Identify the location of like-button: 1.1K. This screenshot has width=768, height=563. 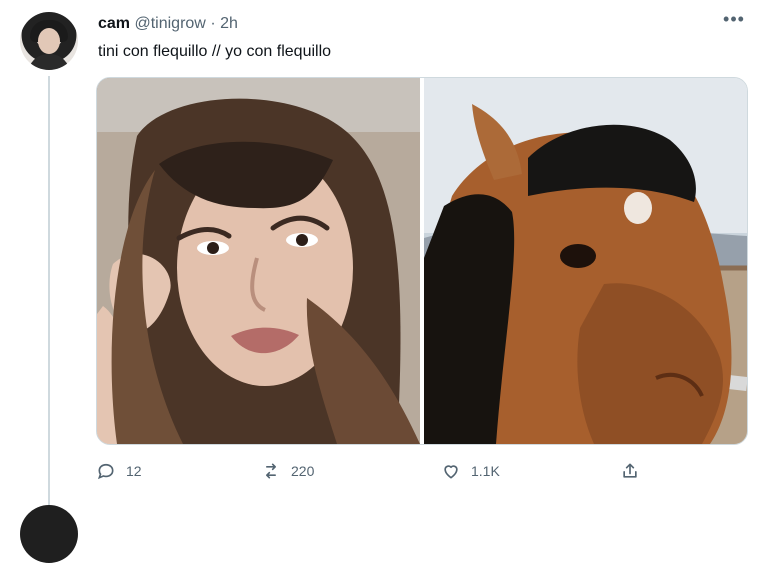
(470, 471).